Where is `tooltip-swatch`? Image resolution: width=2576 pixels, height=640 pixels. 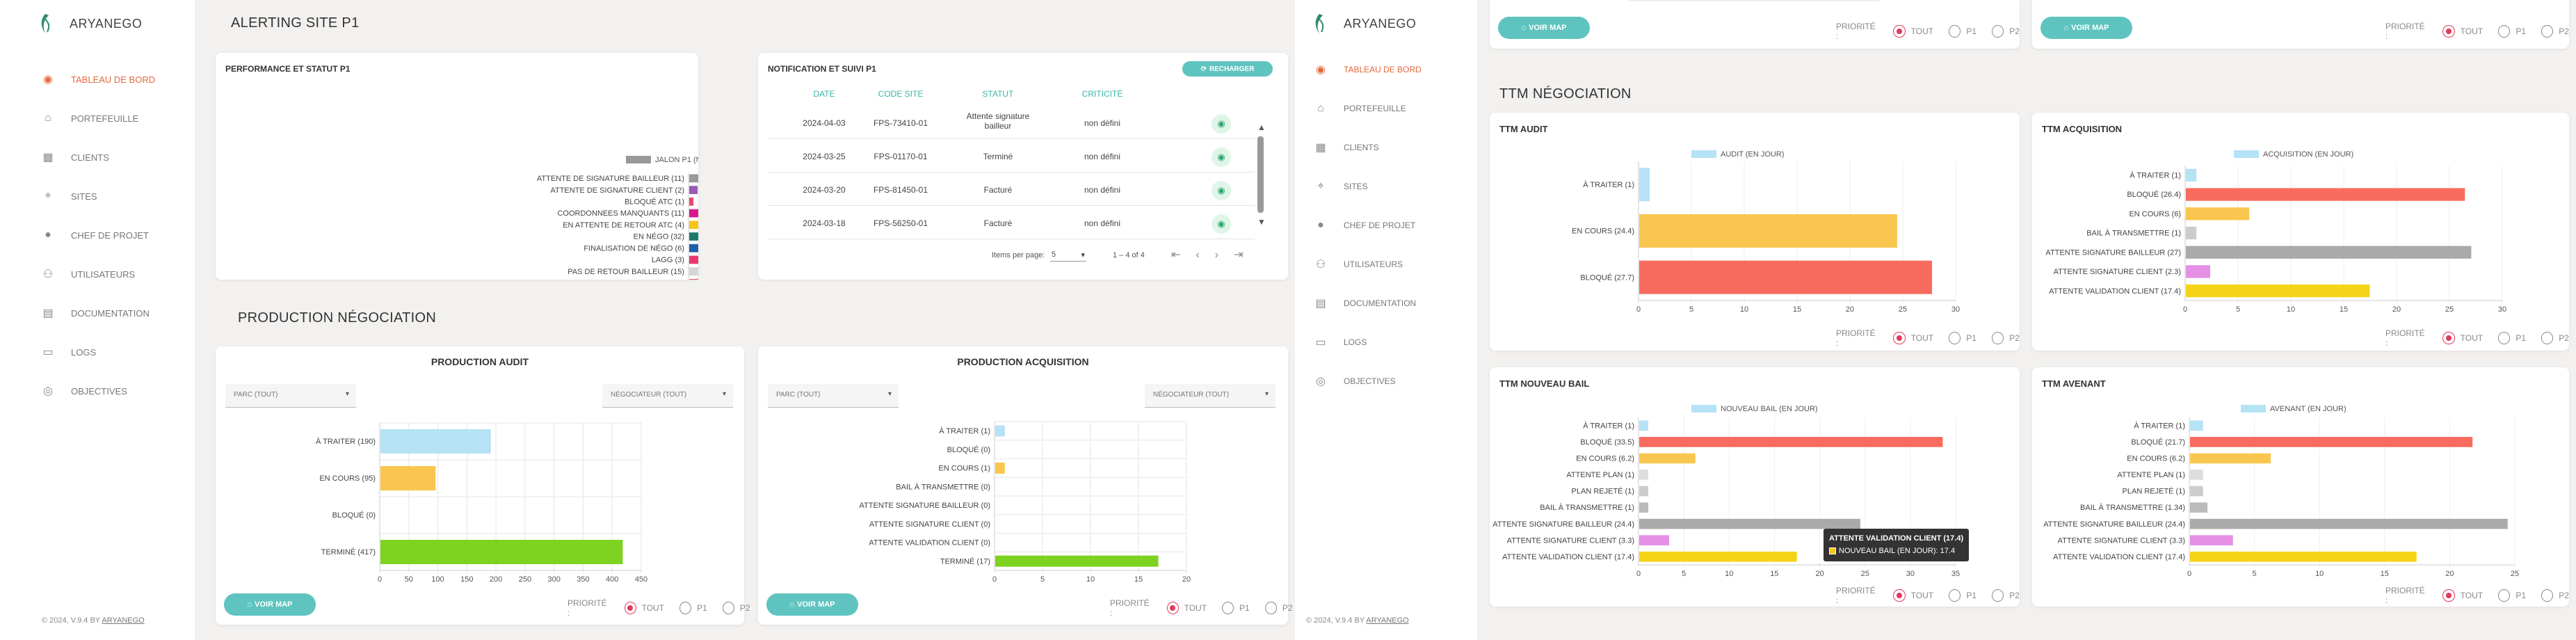
tooltip-swatch is located at coordinates (1833, 550).